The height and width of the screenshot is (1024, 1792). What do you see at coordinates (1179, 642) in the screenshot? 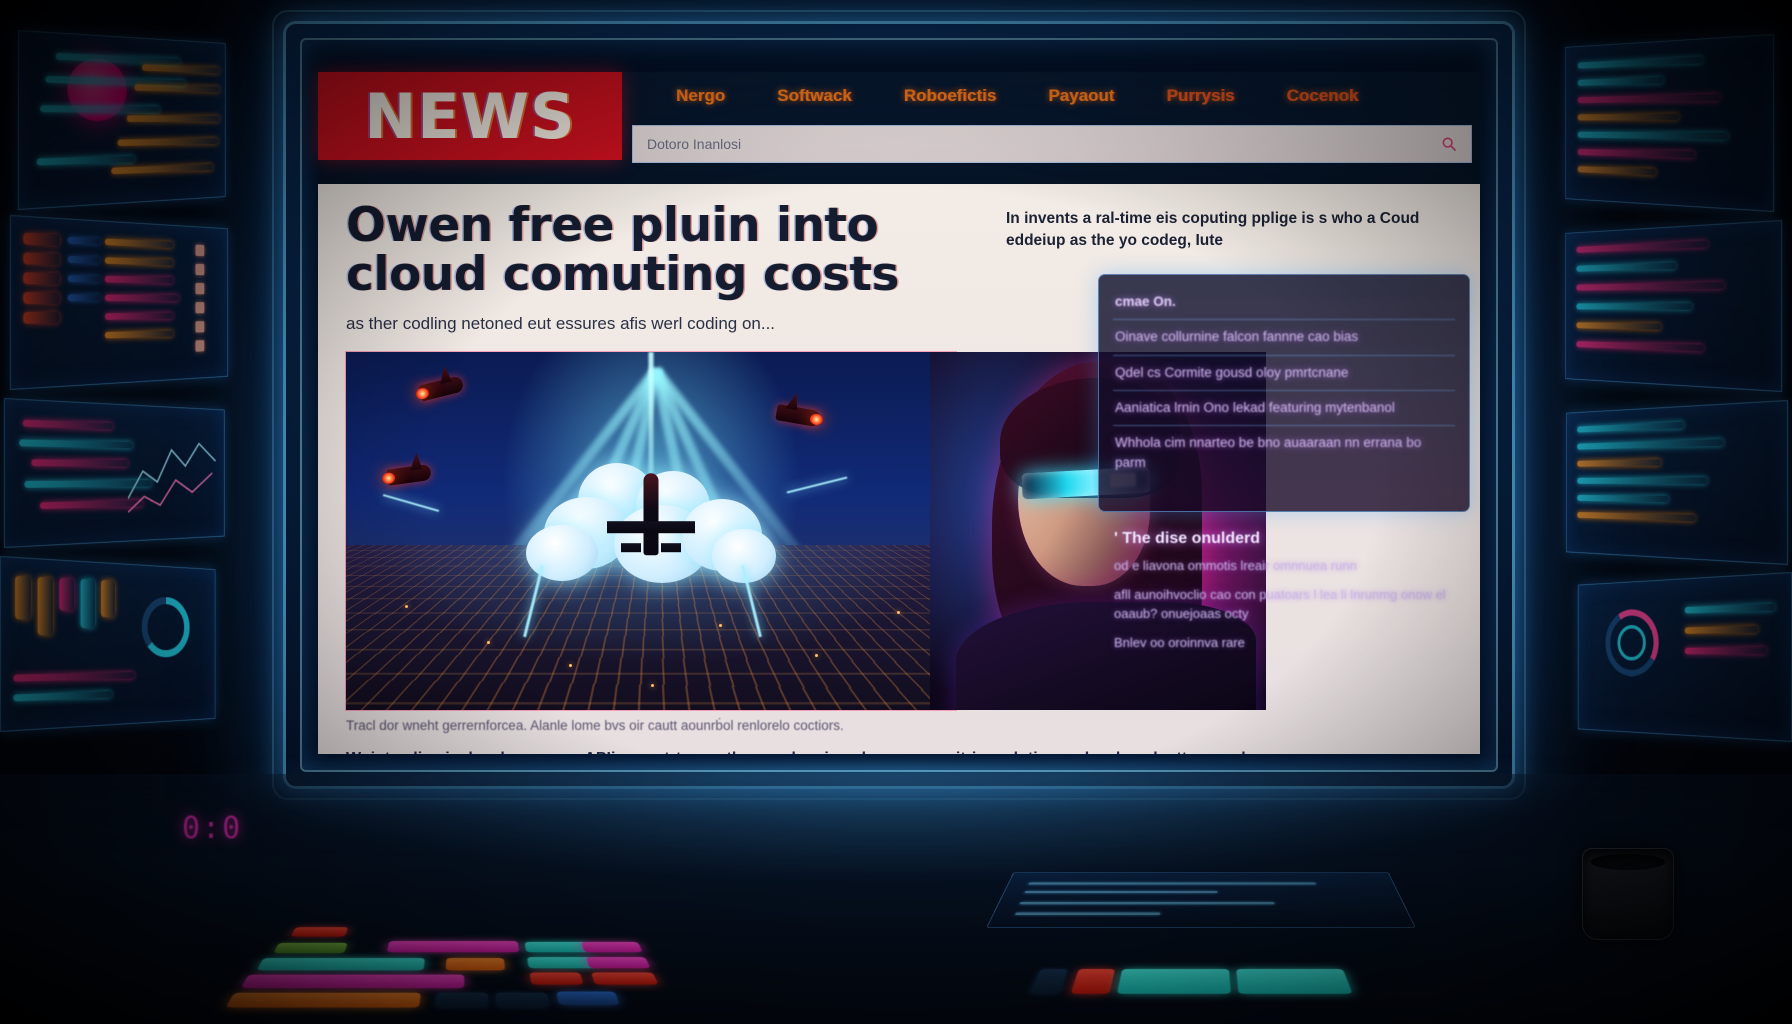
I see `info-paragraph: Bnlev oo oroinnva rare` at bounding box center [1179, 642].